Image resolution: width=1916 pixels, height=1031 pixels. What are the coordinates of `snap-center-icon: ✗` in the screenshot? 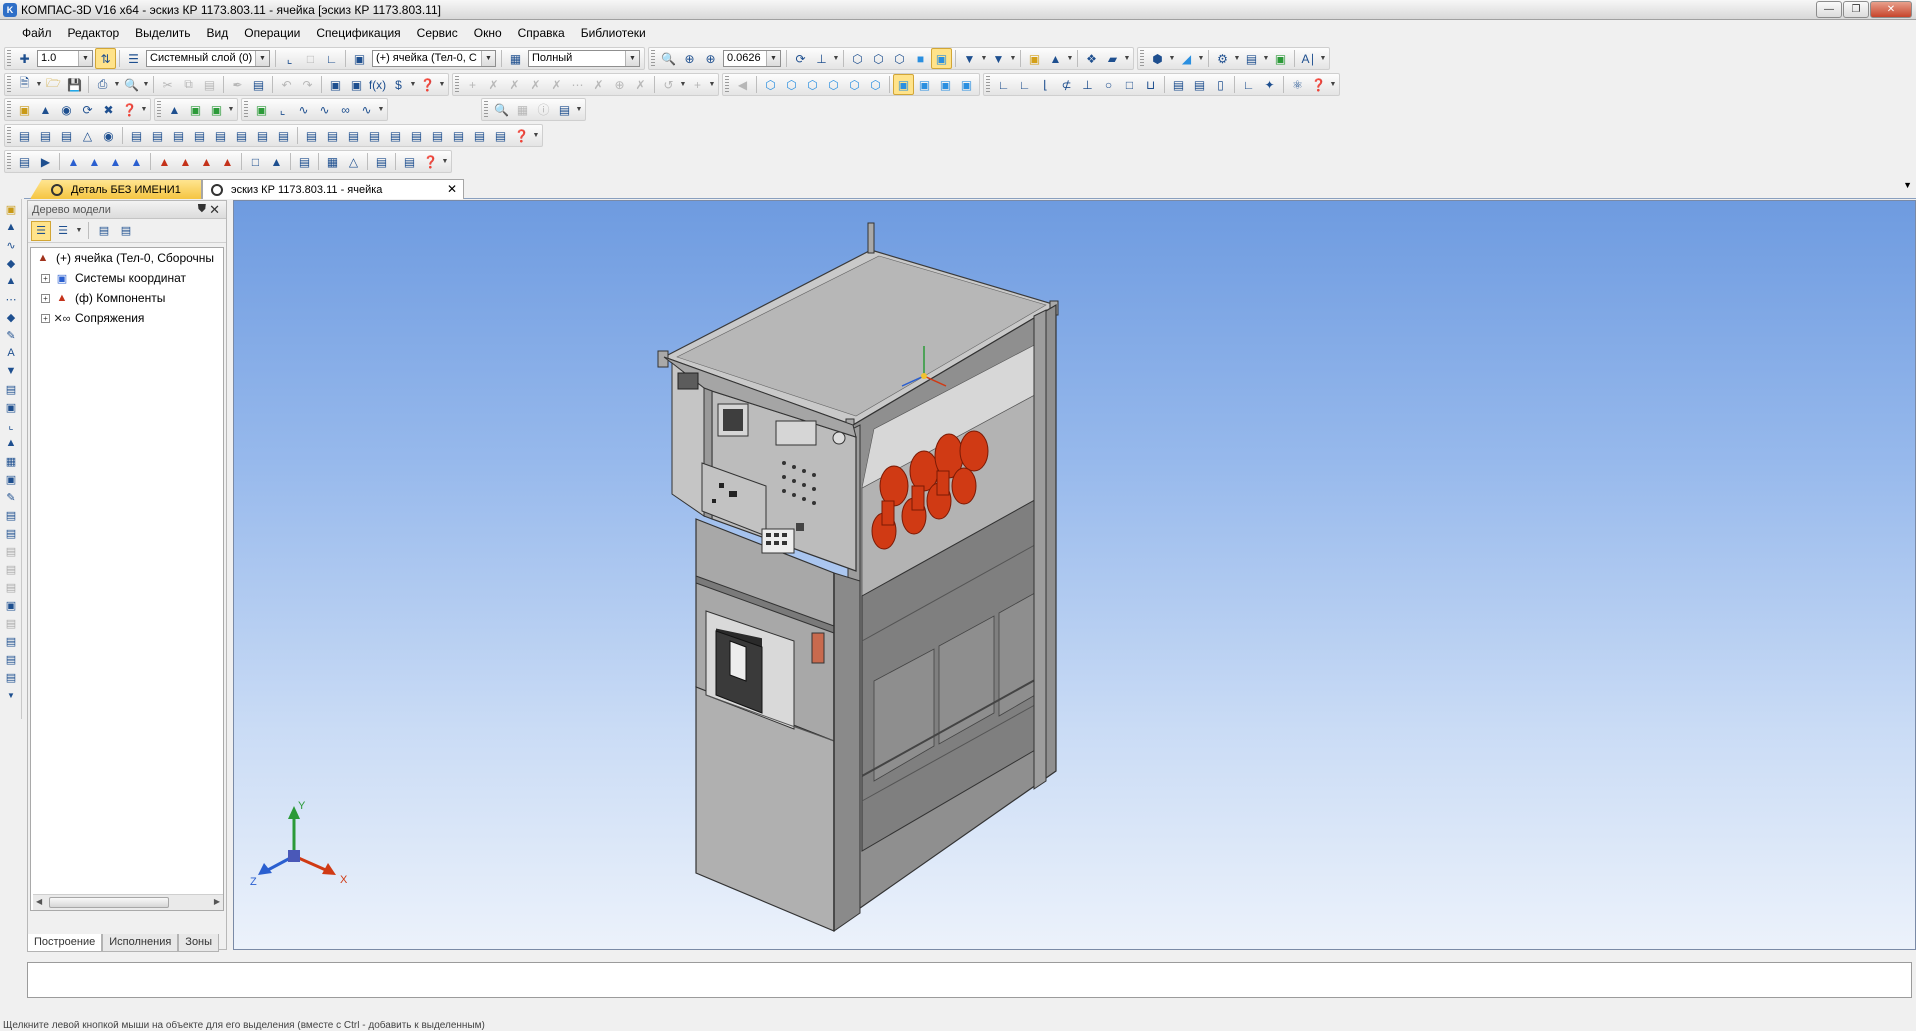 It's located at (556, 84).